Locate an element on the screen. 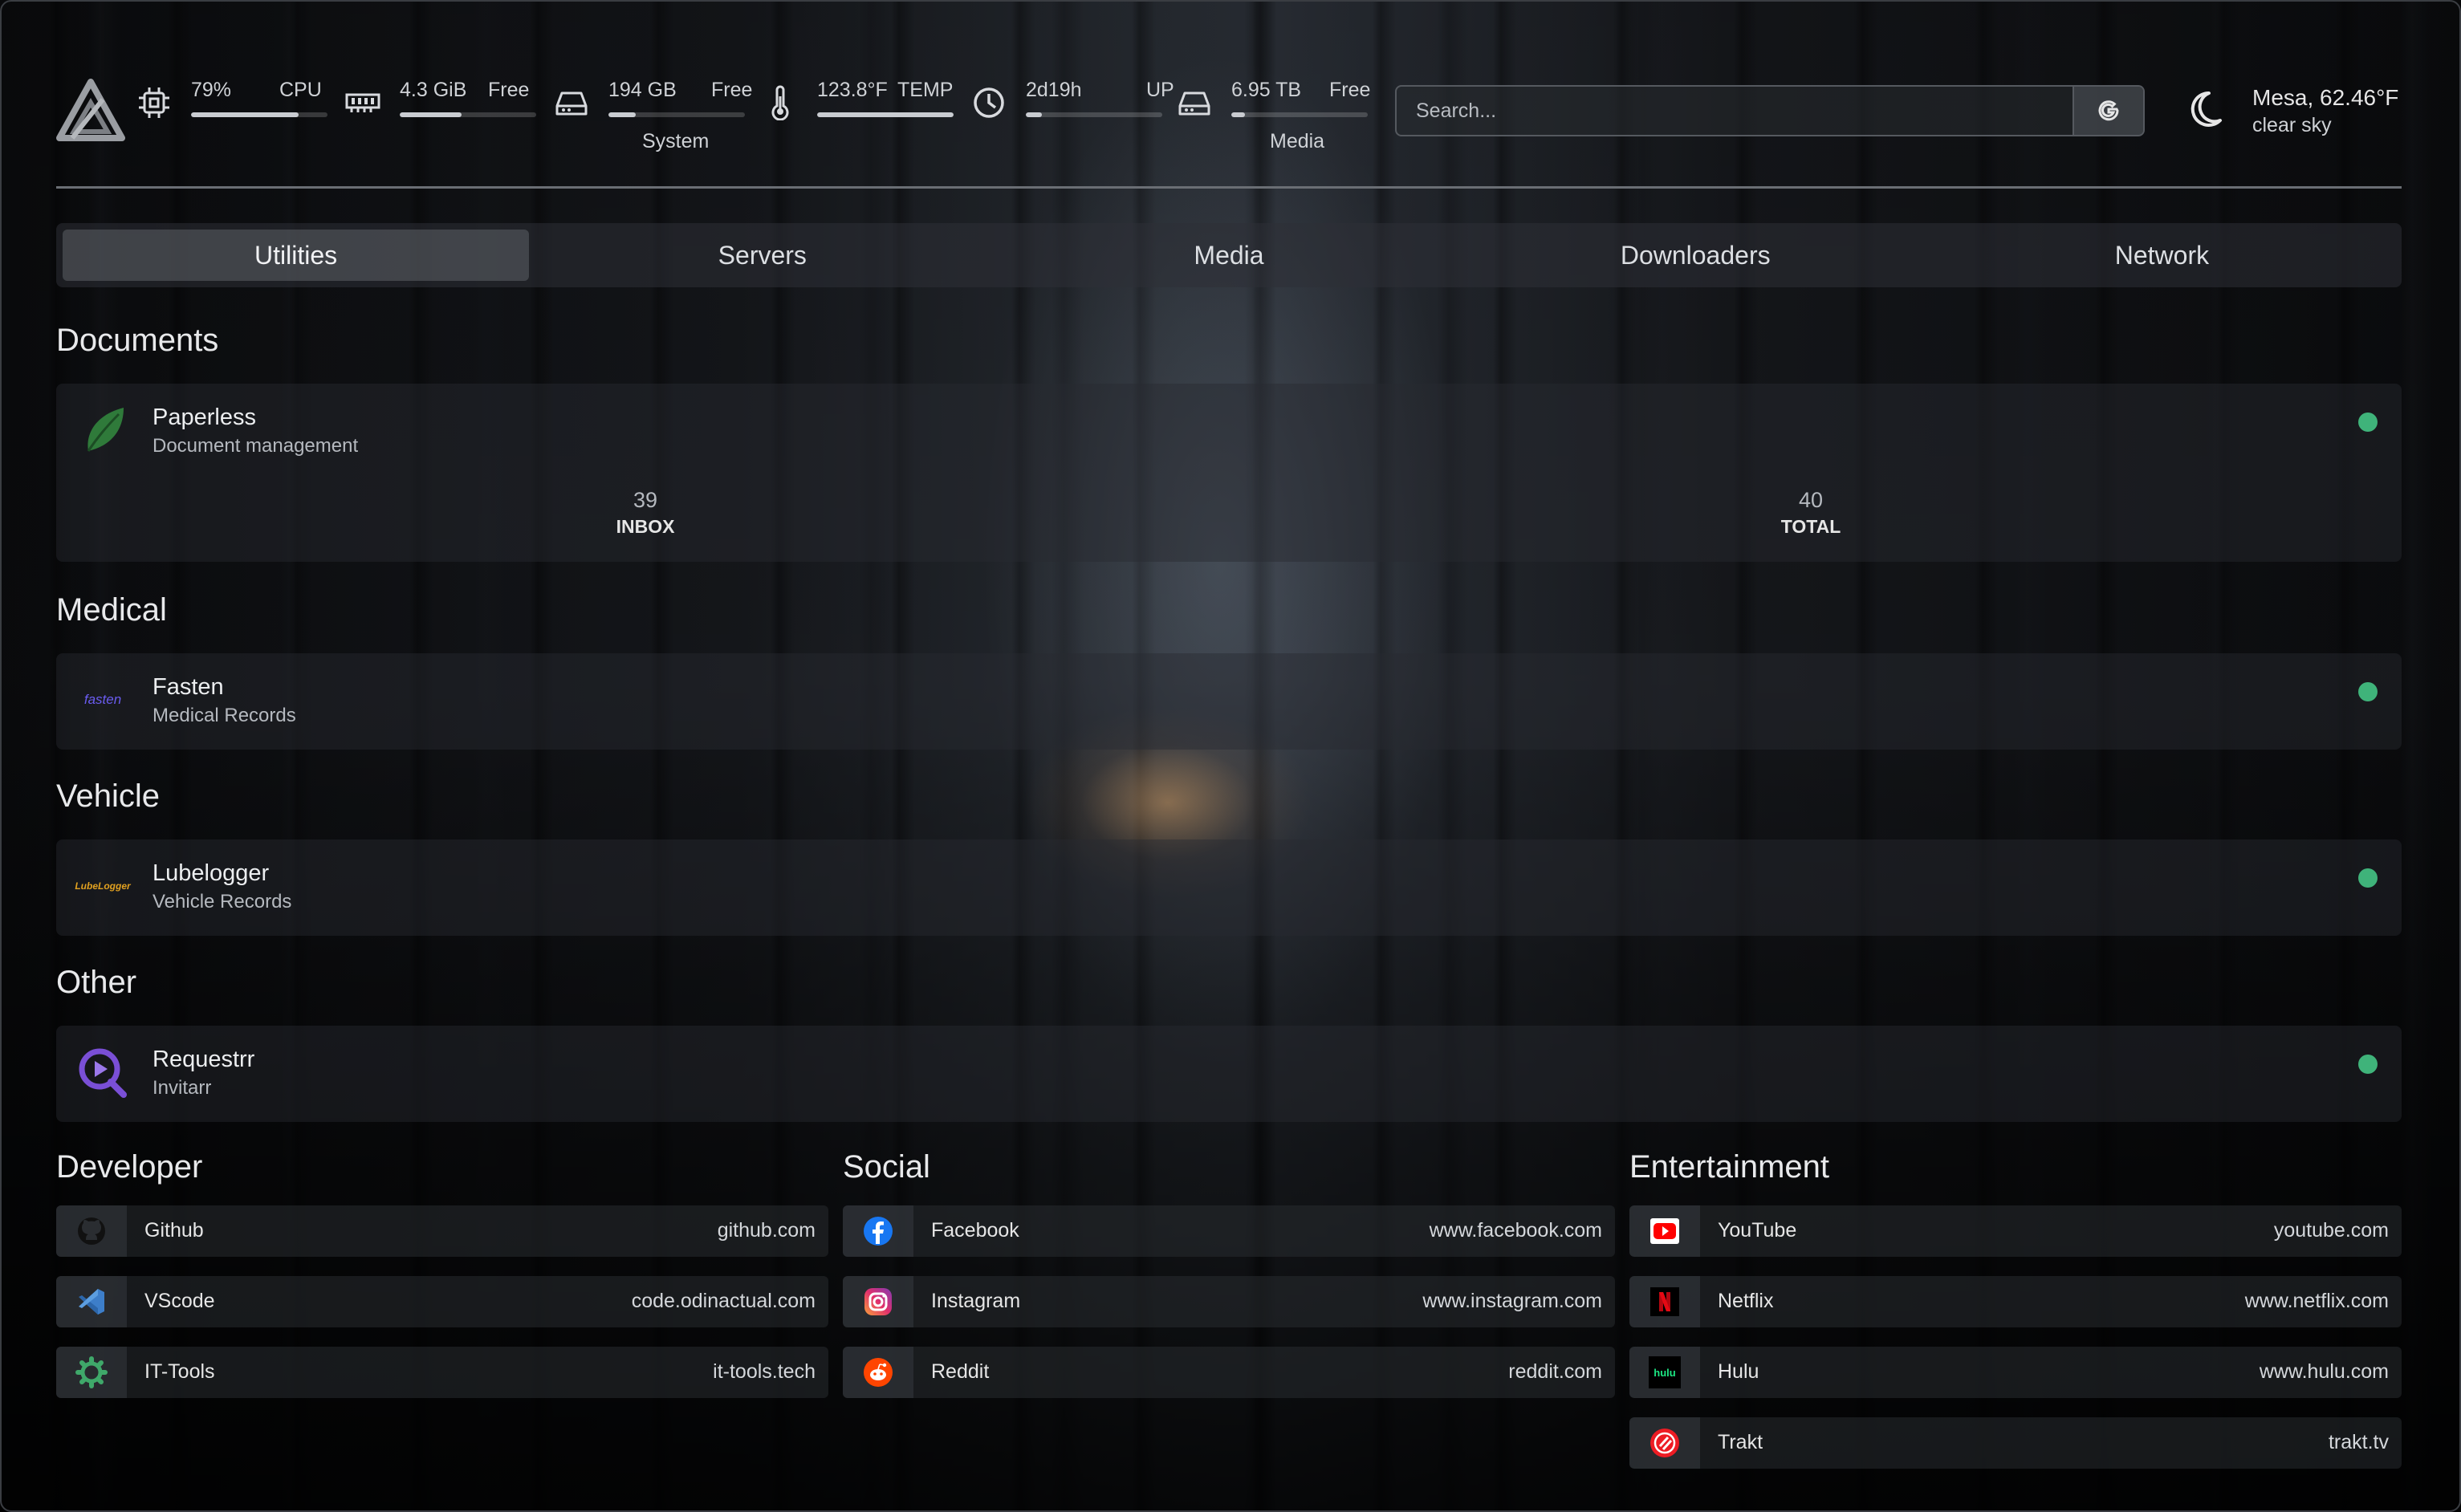 Image resolution: width=2461 pixels, height=1512 pixels. lubelogger-logo-icon: LubeLogger is located at coordinates (103, 886).